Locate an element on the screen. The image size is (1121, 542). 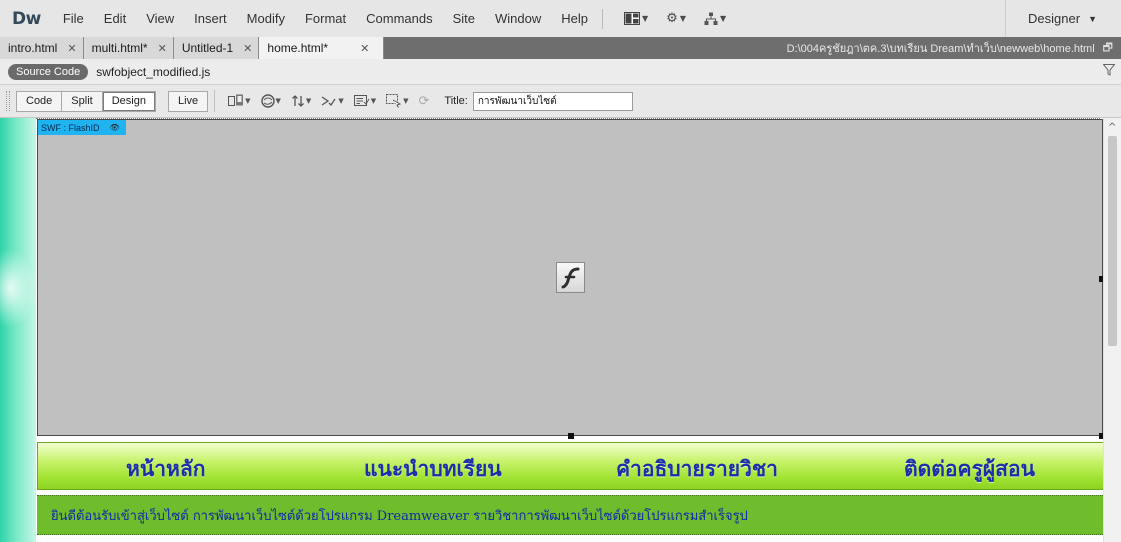
menu-help: Help is located at coordinates (574, 18).